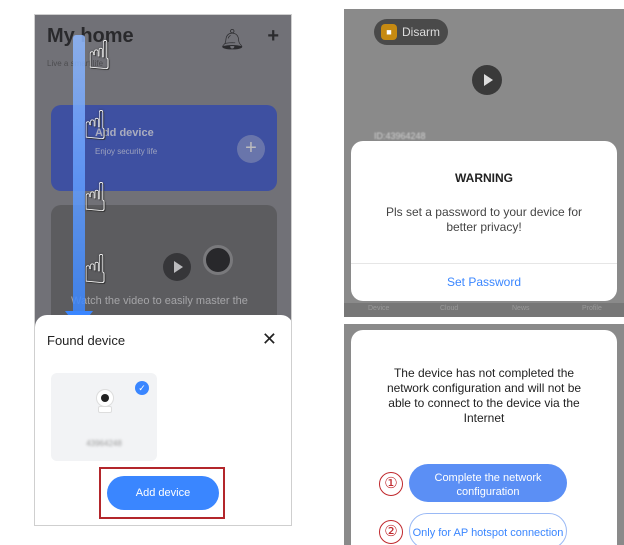  I want to click on sheet-title: Found device, so click(86, 340).